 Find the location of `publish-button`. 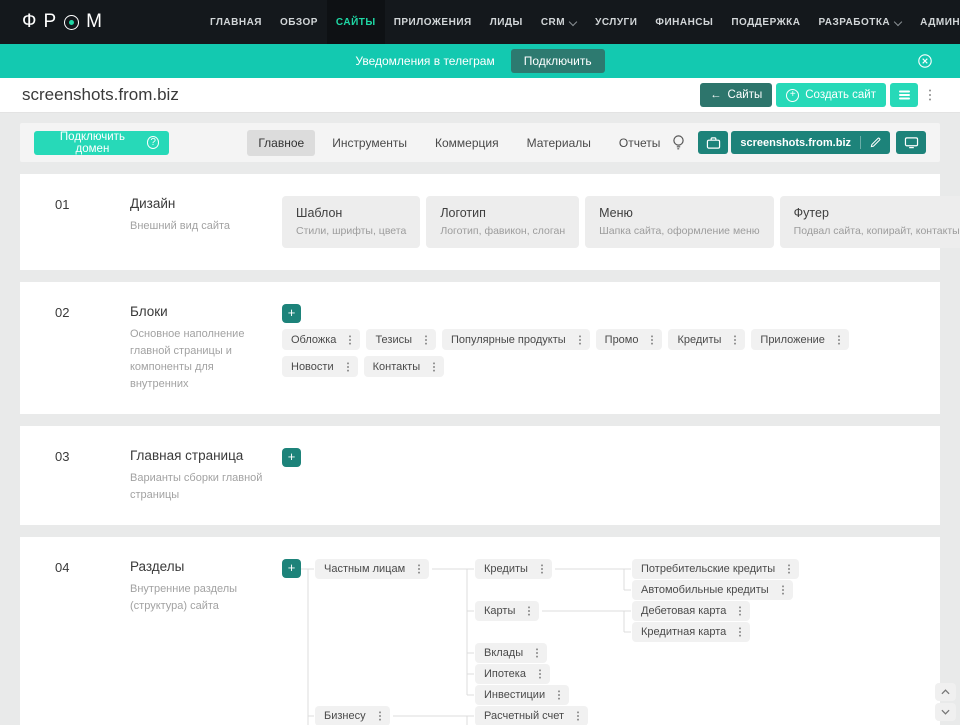

publish-button is located at coordinates (713, 142).